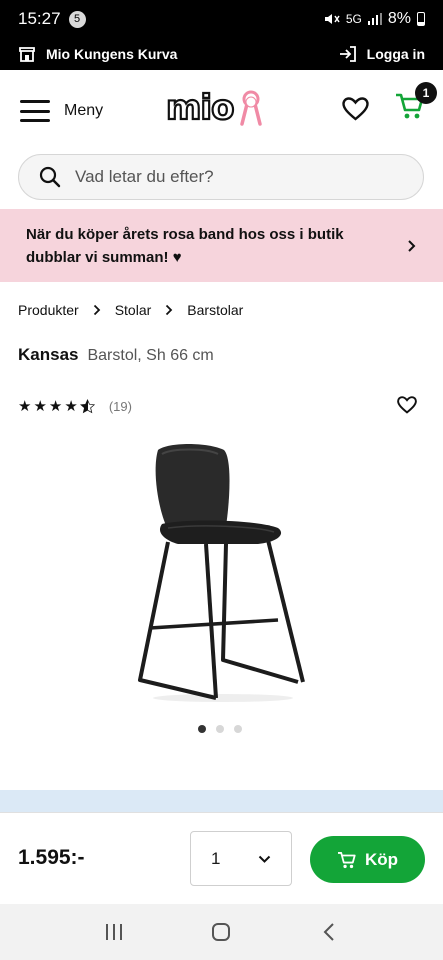 The width and height of the screenshot is (443, 960). I want to click on breadcrumb-stolar: Stolar, so click(133, 310).